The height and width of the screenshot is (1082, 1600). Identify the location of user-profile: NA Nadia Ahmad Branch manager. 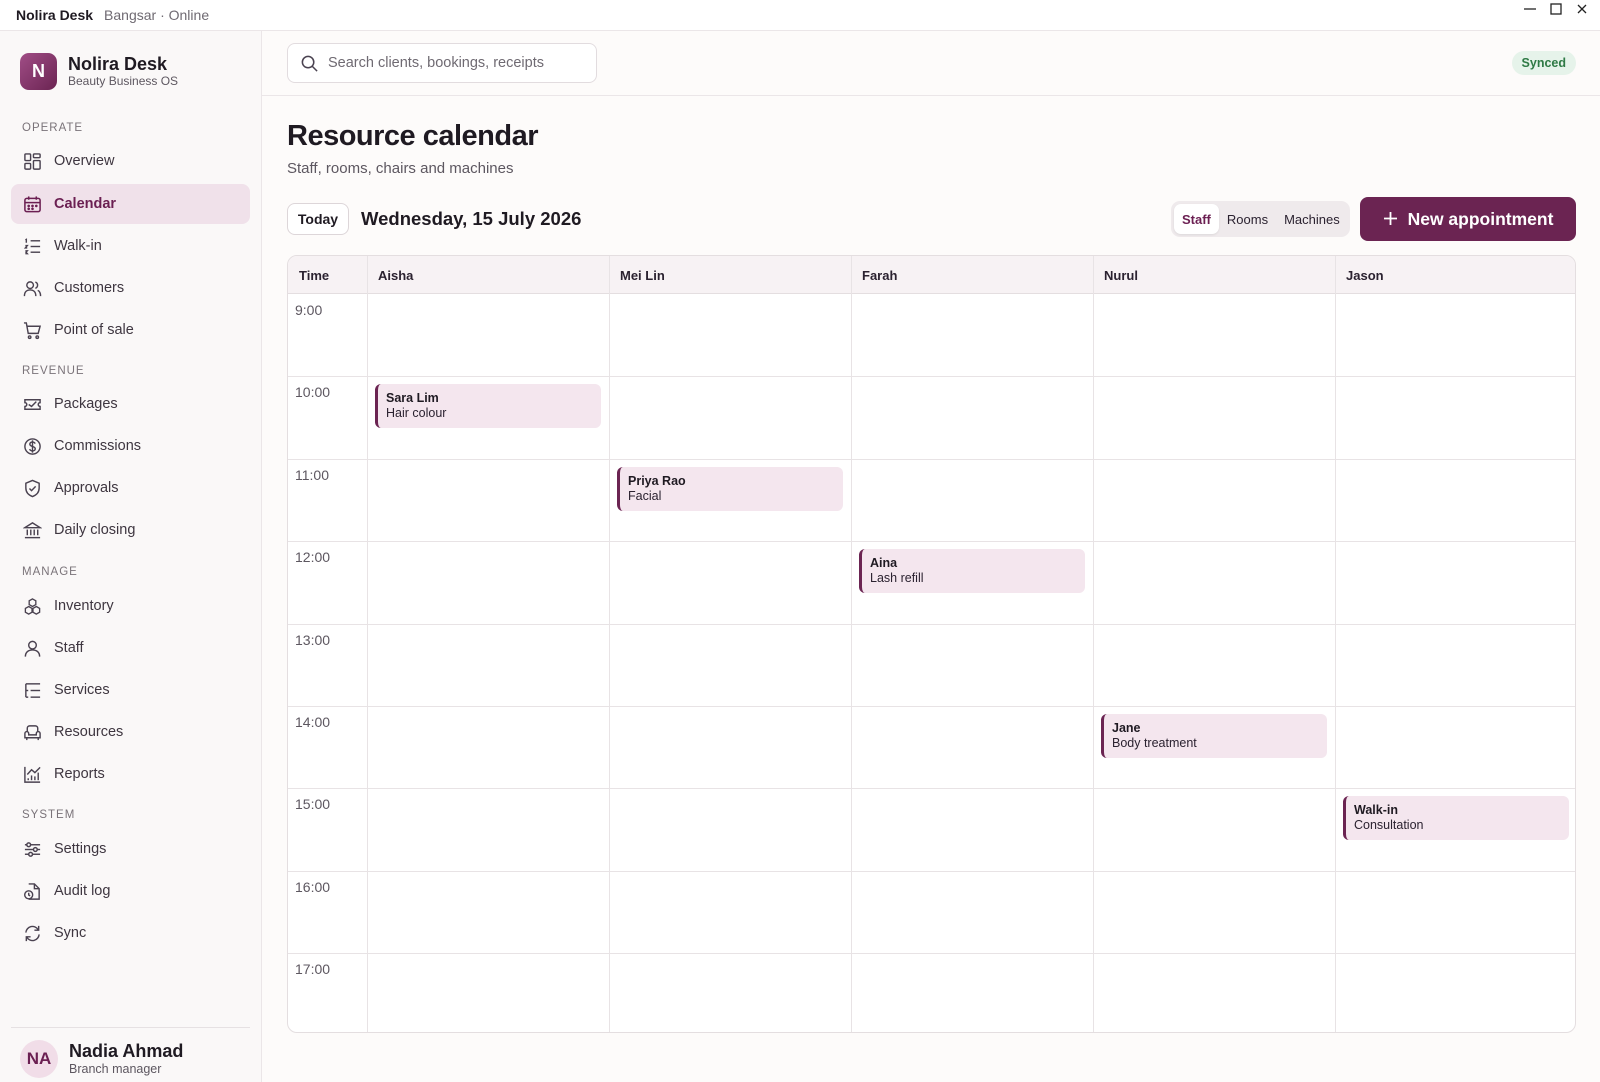
(130, 1052).